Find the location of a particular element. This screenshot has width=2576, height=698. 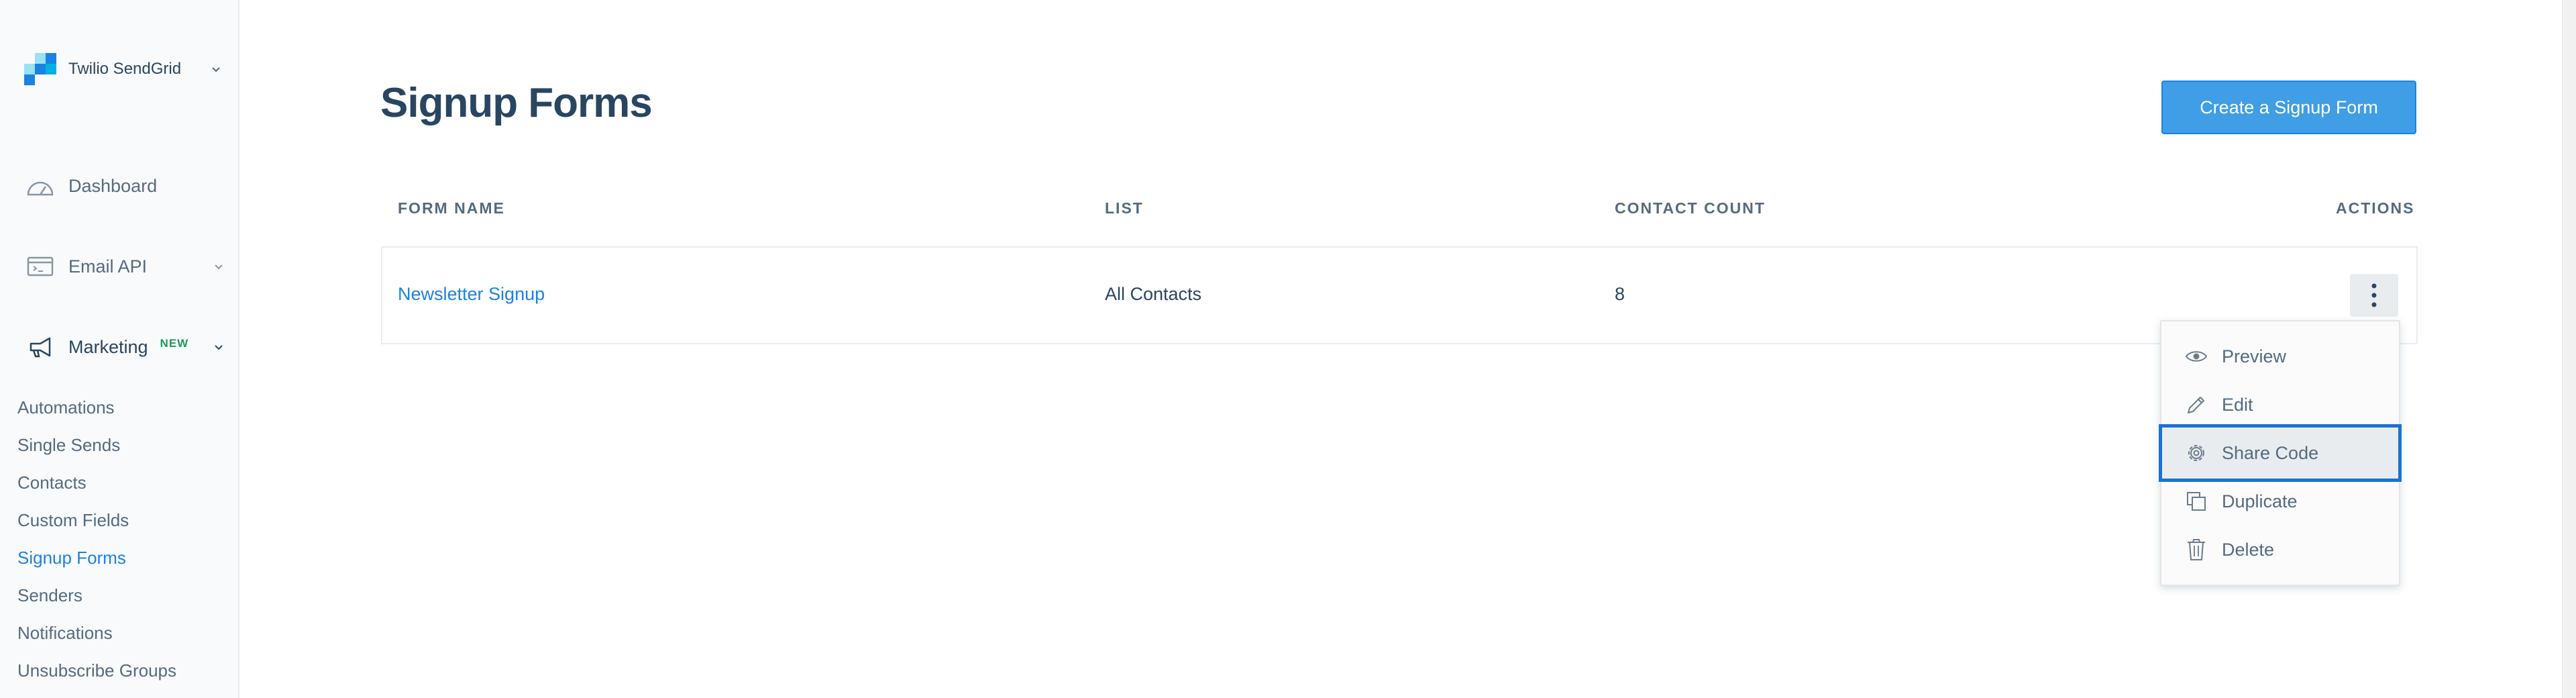

page-scrollbar is located at coordinates (2569, 349).